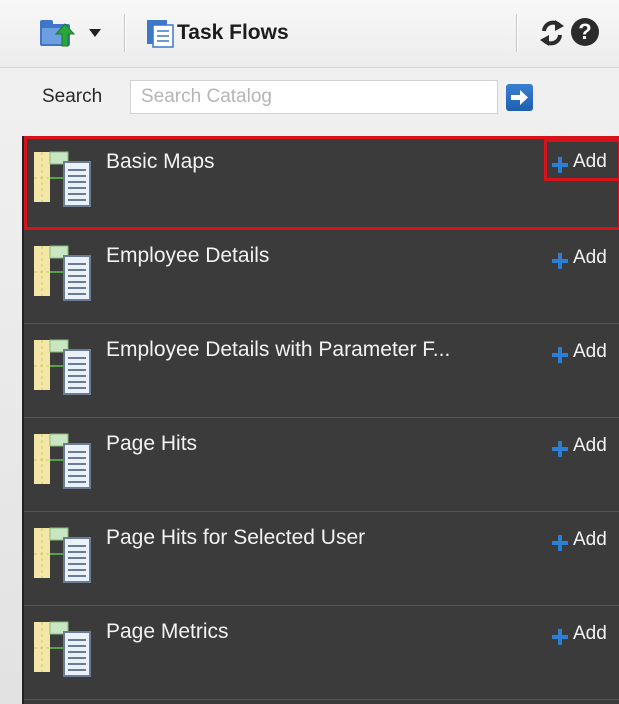 Image resolution: width=619 pixels, height=704 pixels. I want to click on item-title: Employee Details, so click(188, 255).